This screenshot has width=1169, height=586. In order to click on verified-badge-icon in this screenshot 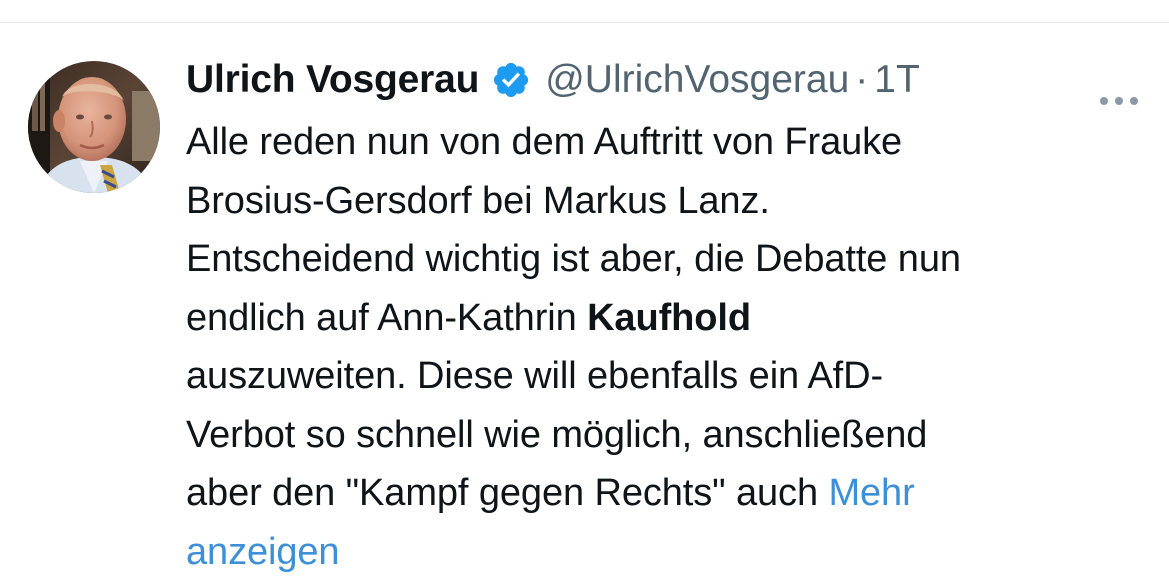, I will do `click(511, 80)`.